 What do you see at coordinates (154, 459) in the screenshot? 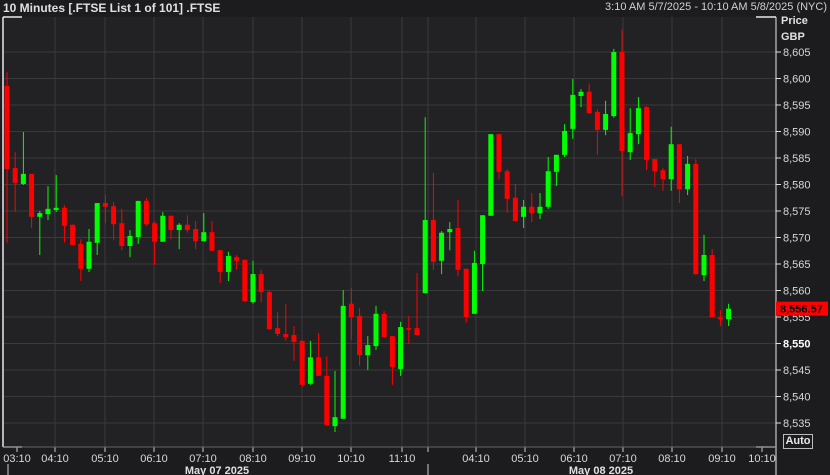
I see `time-tick-label: 06:10` at bounding box center [154, 459].